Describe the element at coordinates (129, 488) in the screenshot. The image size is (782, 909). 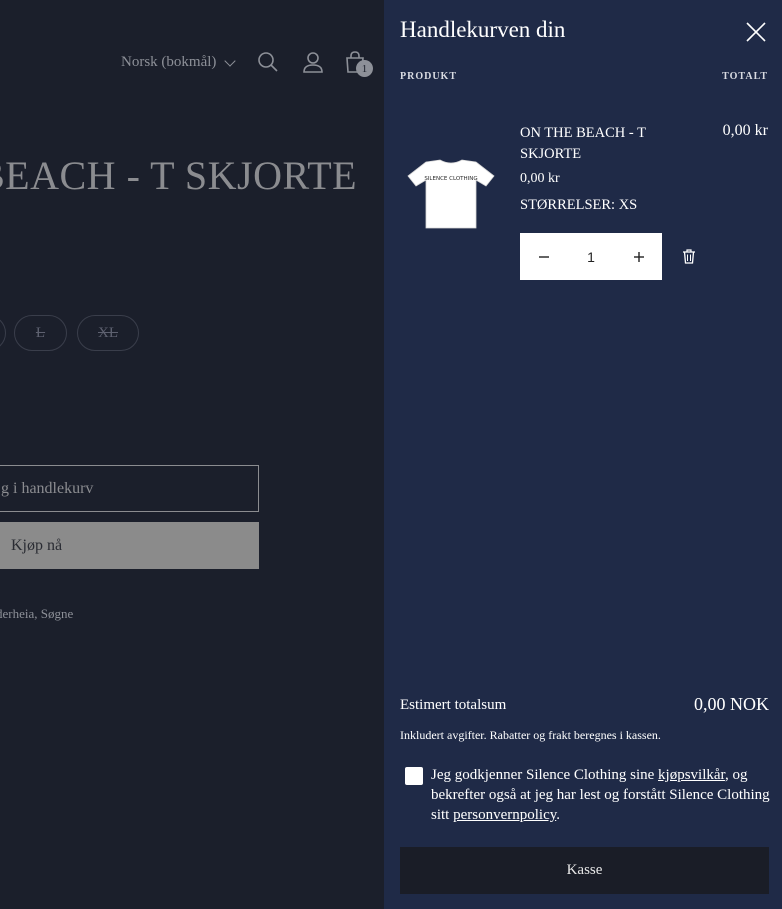
I see `add-to-cart-button: g i handlekurv` at that location.